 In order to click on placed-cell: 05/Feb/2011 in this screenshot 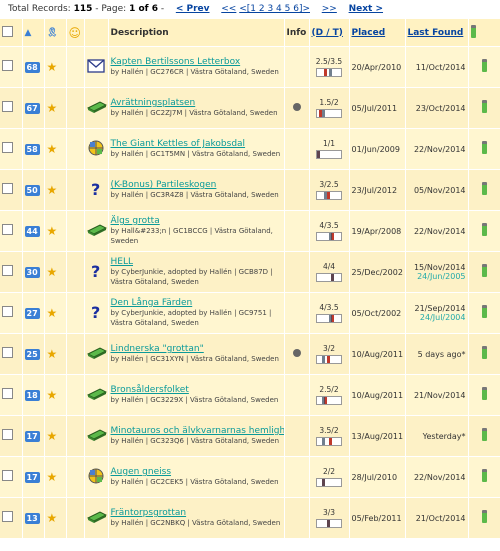, I will do `click(377, 517)`.